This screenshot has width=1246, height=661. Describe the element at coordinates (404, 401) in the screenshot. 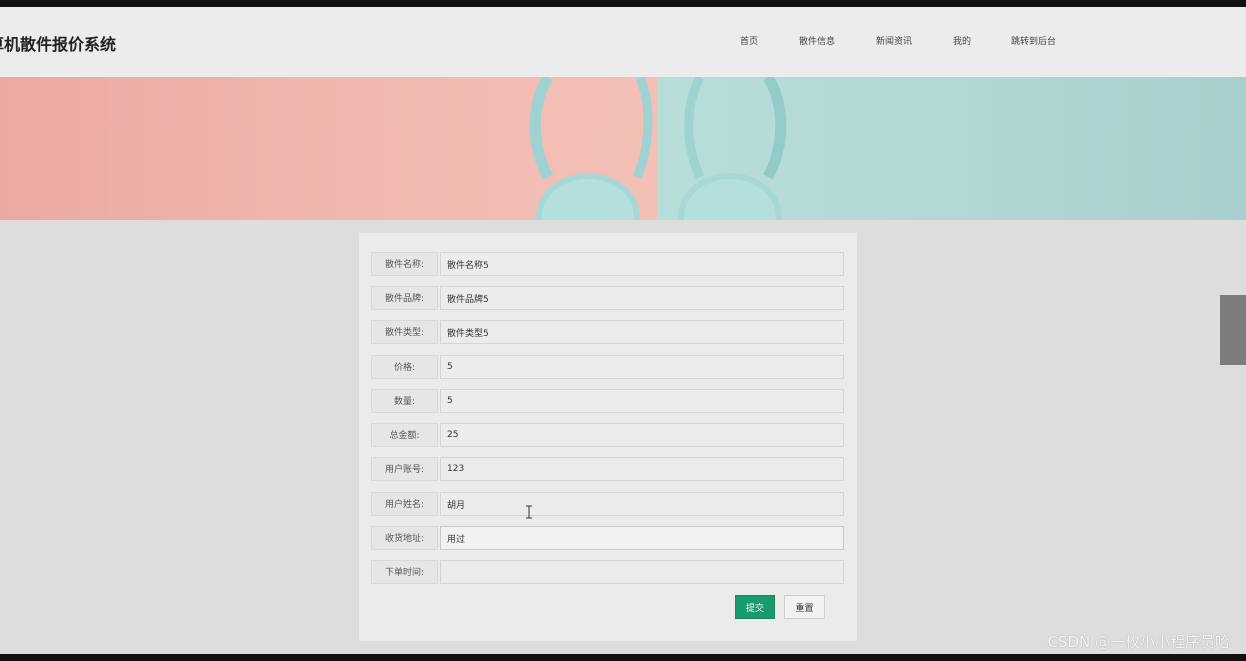

I see `label-quantity: 数量:` at that location.